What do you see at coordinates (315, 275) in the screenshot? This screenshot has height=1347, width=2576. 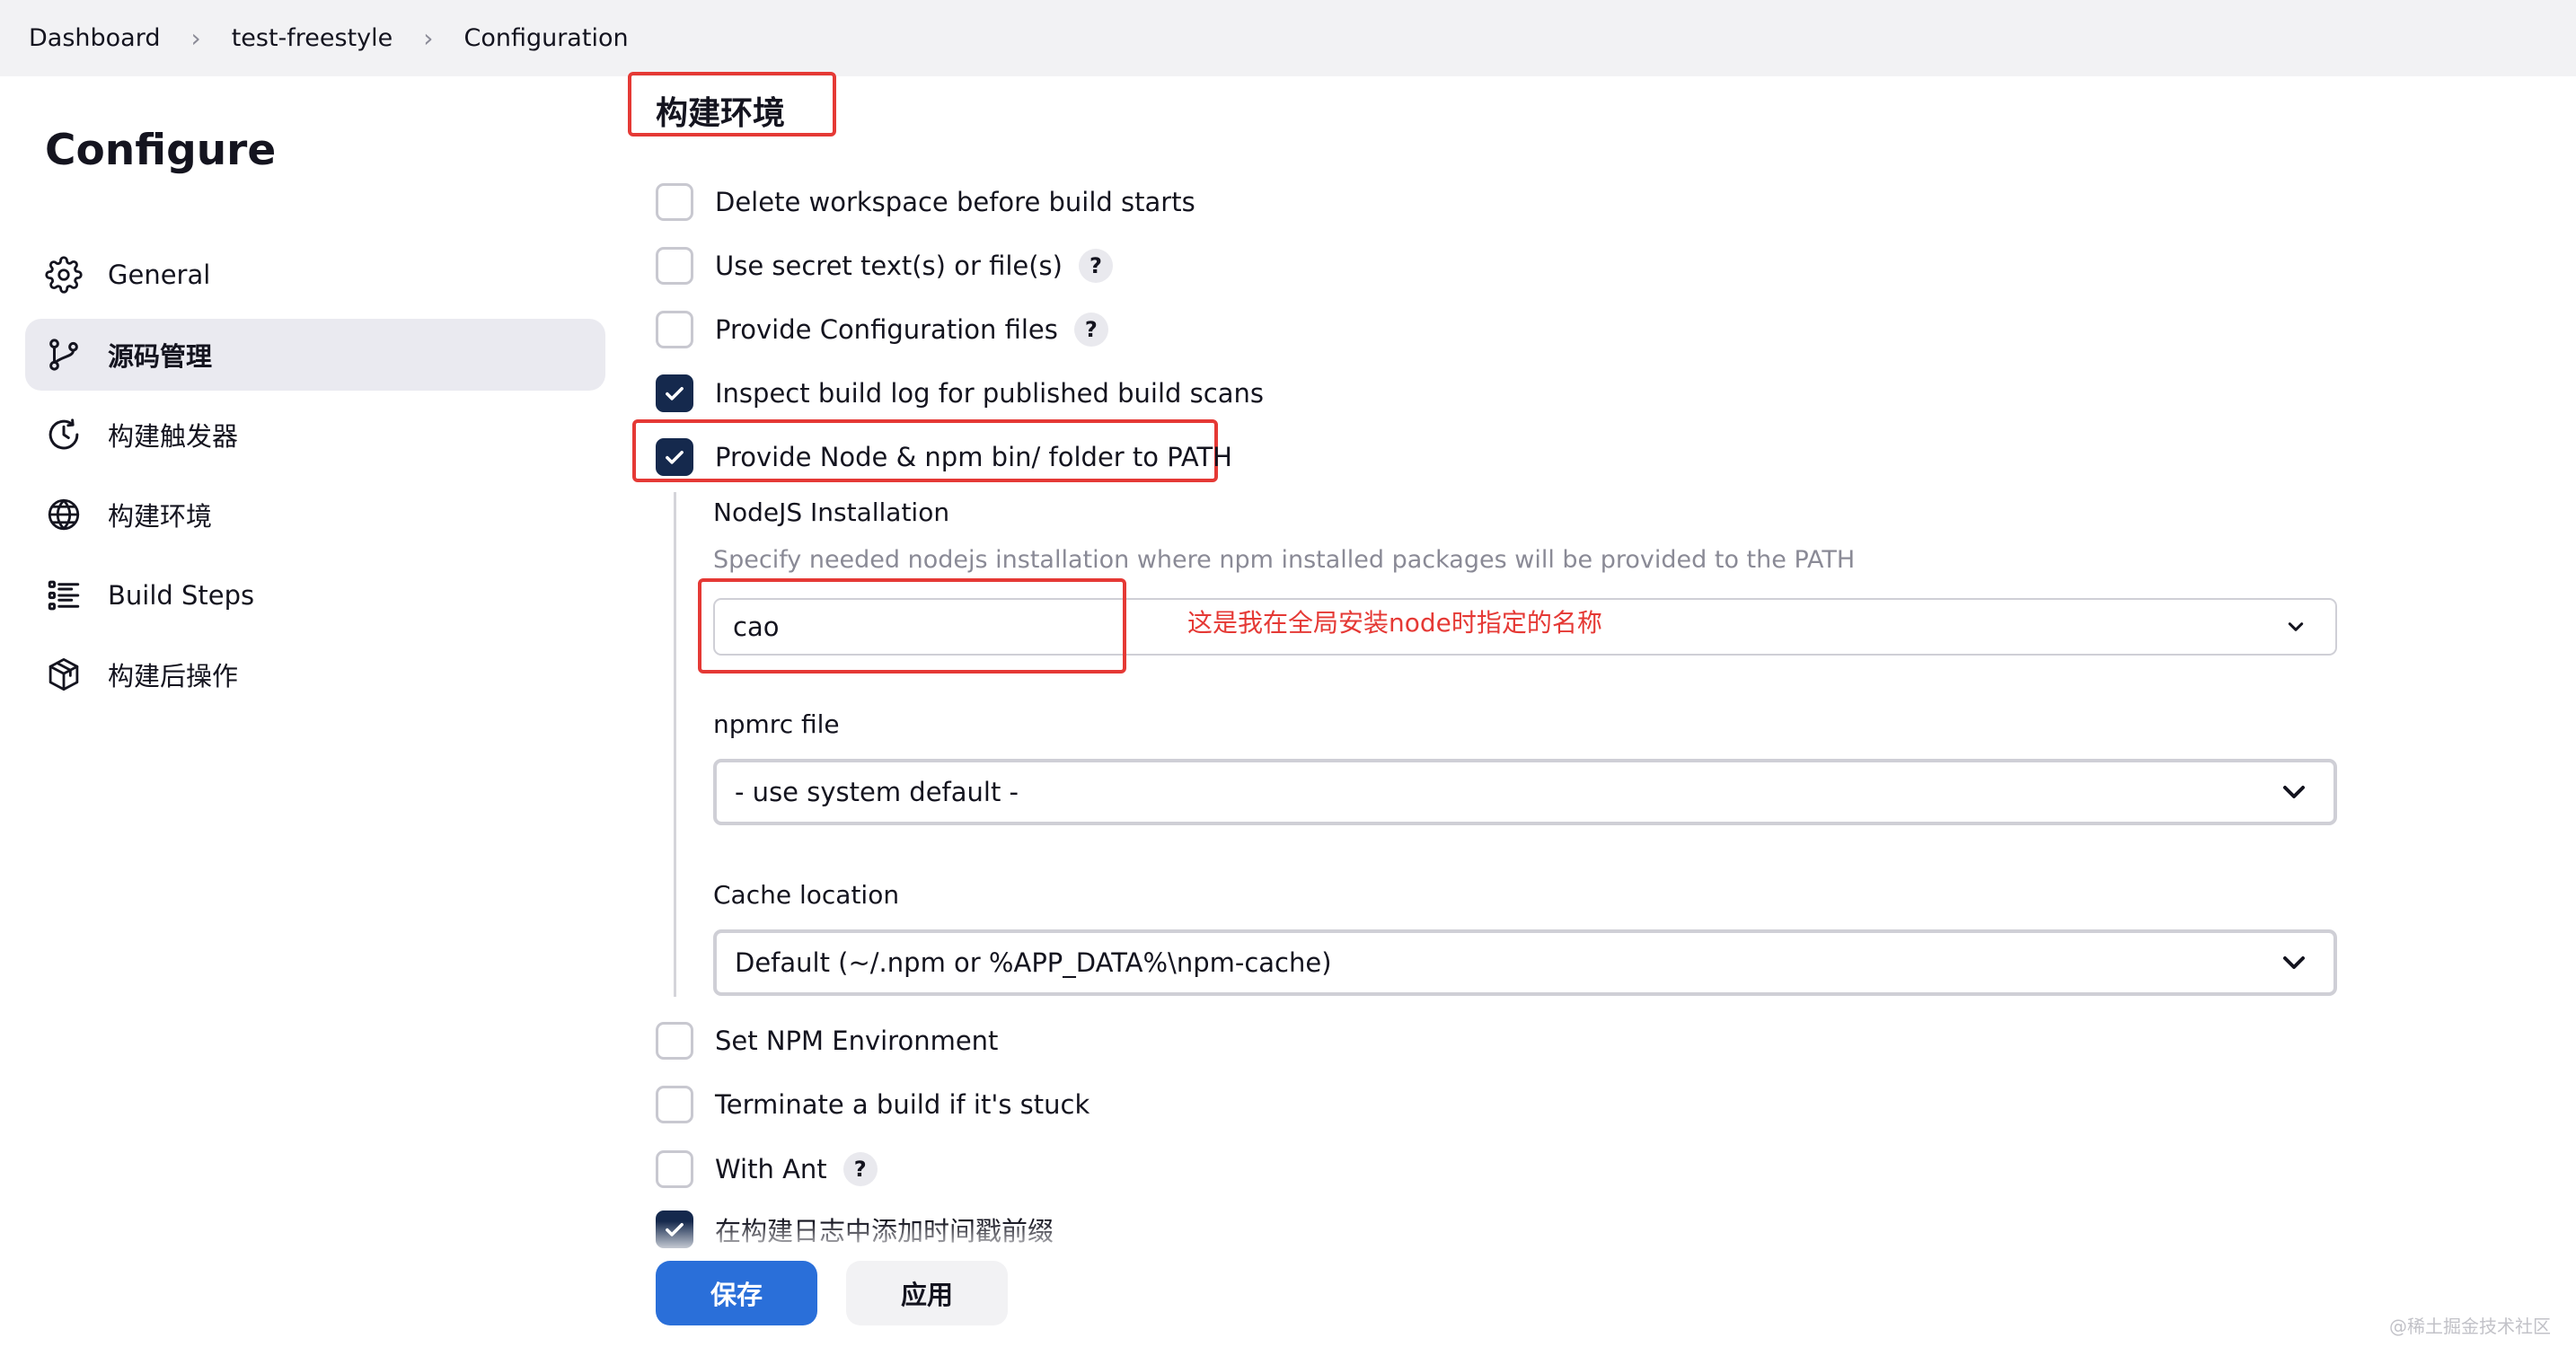 I see `sidebar-item-general: General` at bounding box center [315, 275].